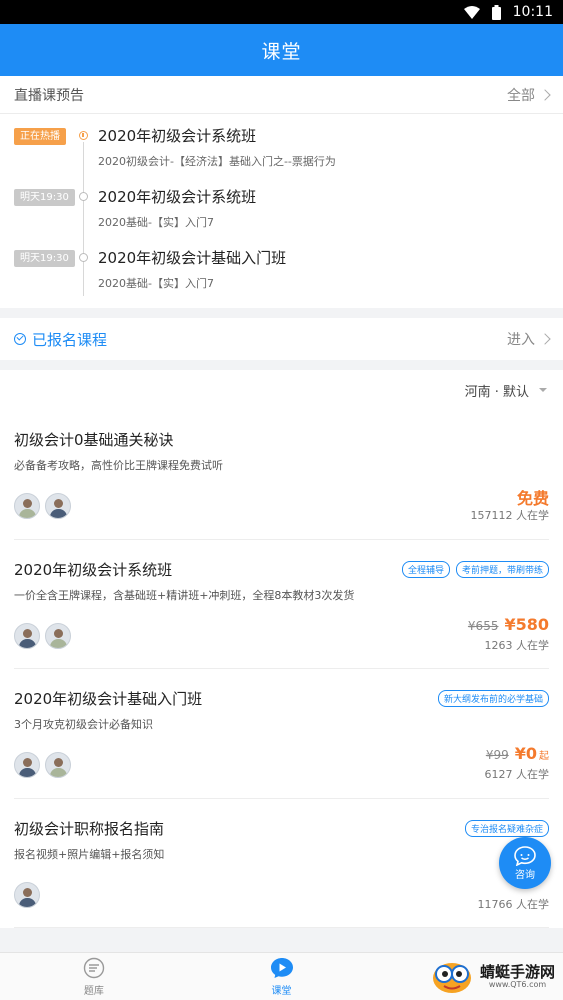 This screenshot has height=1000, width=563. Describe the element at coordinates (544, 756) in the screenshot. I see `price-suffix: 起` at that location.